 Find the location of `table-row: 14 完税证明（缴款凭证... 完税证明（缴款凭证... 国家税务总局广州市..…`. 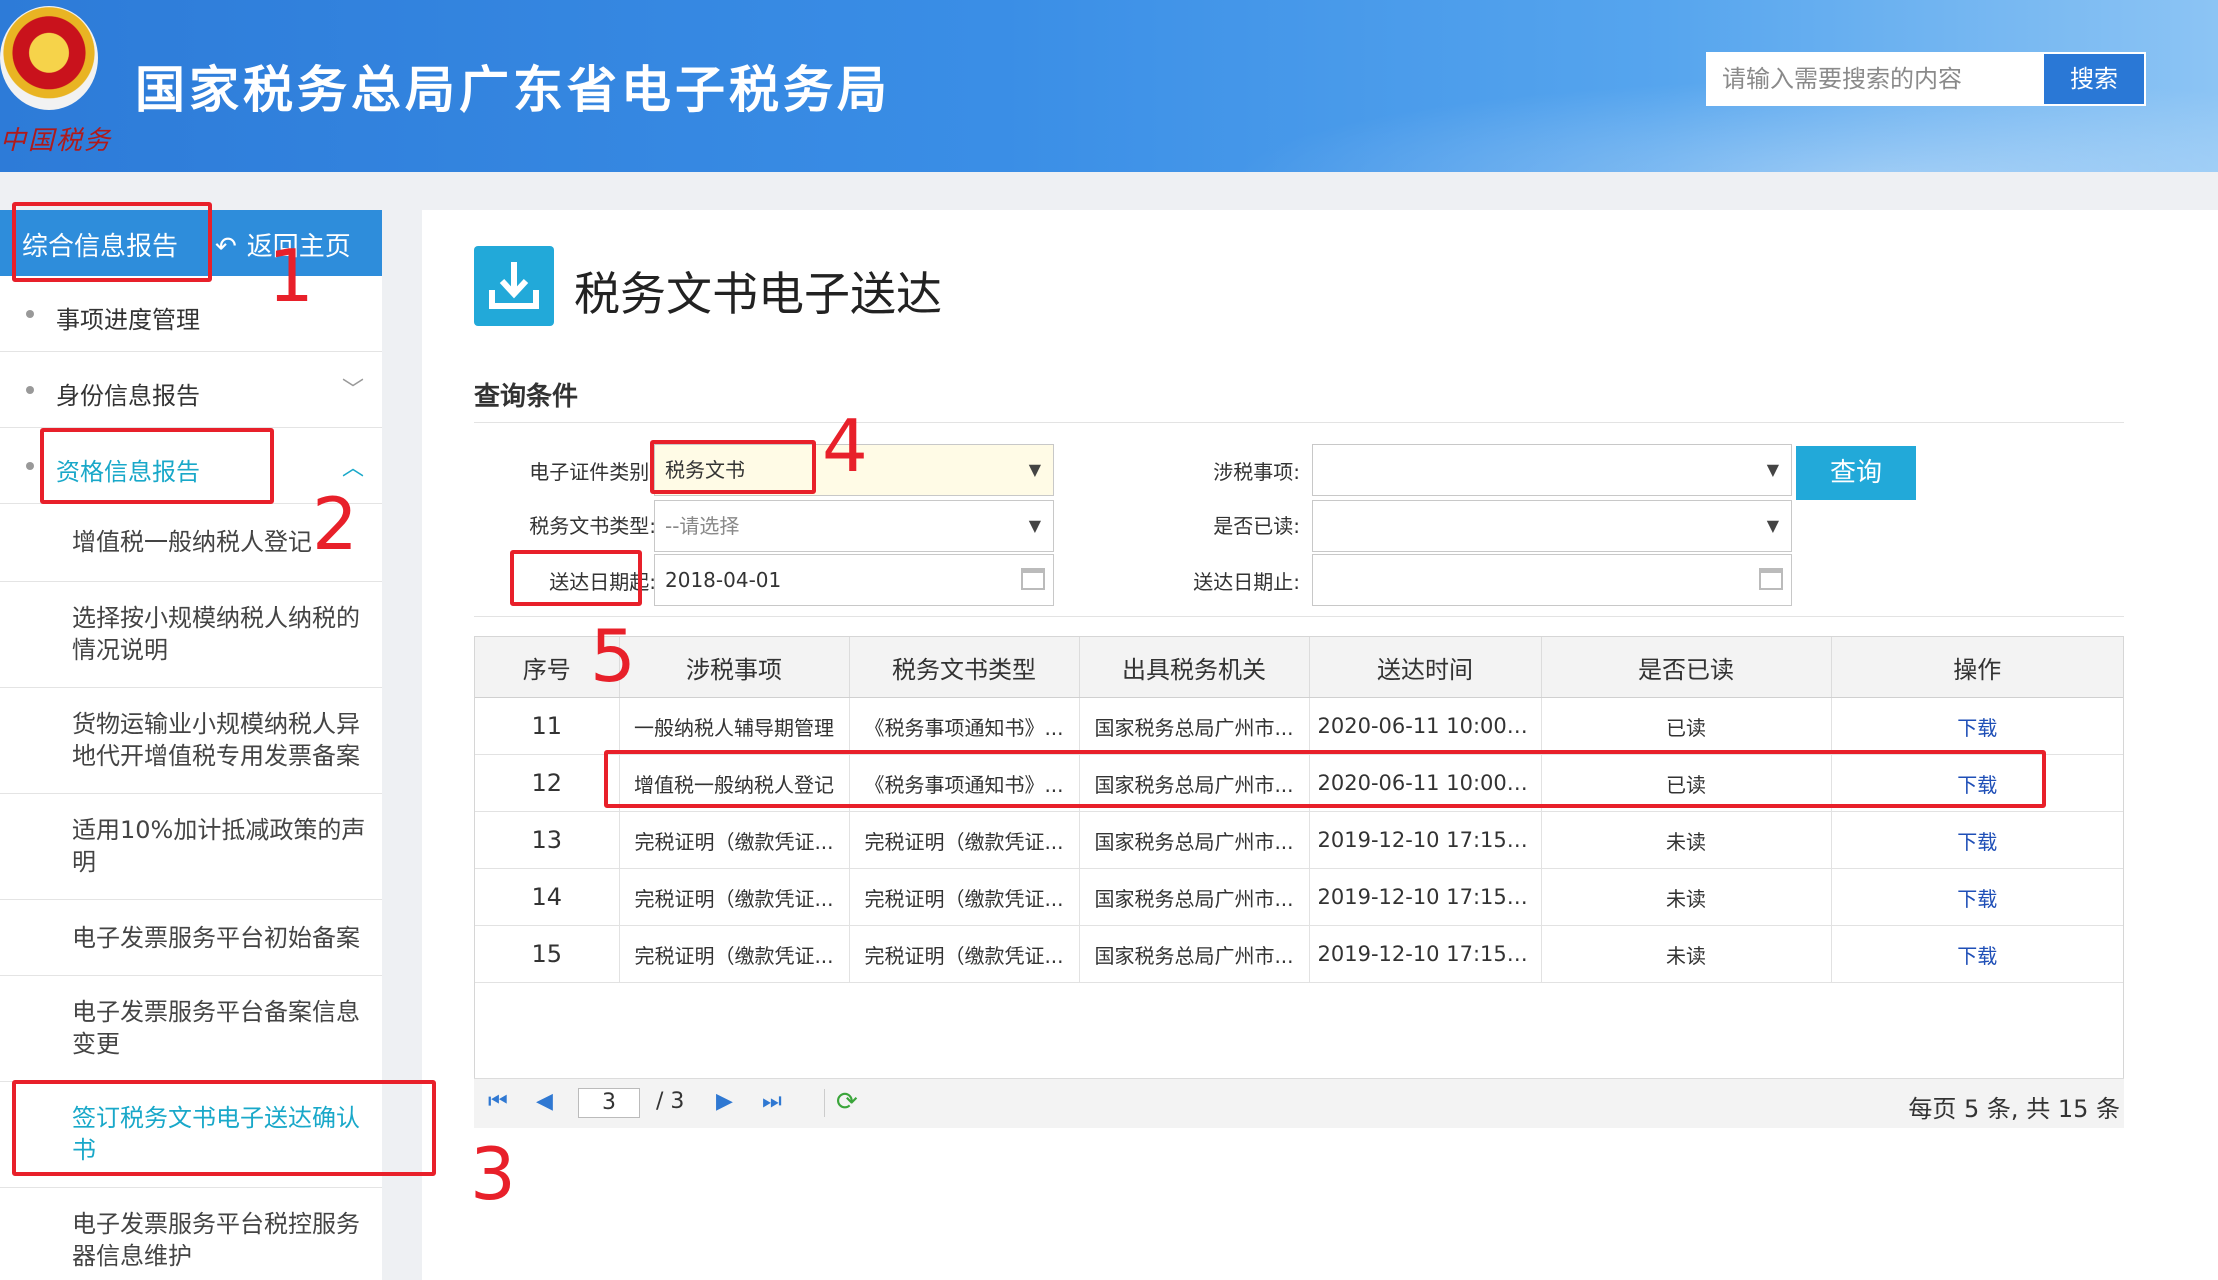

table-row: 14 完税证明（缴款凭证... 完税证明（缴款凭证... 国家税务总局广州市..… is located at coordinates (1299, 897).